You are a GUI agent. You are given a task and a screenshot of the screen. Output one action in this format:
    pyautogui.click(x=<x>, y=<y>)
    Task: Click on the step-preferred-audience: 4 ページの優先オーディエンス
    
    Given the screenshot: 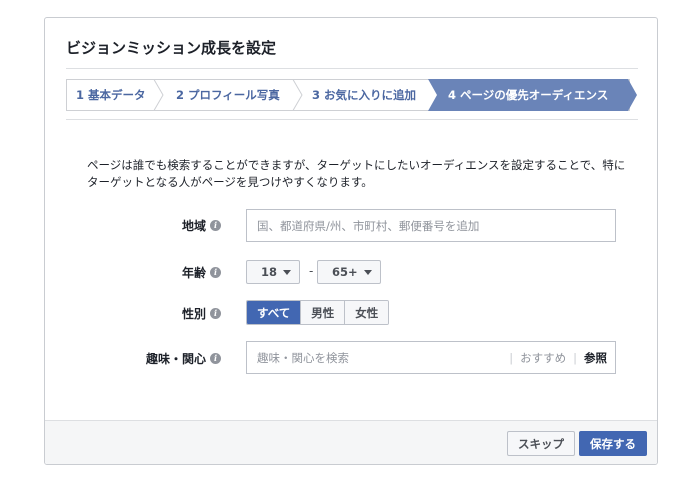 What is the action you would take?
    pyautogui.click(x=528, y=95)
    